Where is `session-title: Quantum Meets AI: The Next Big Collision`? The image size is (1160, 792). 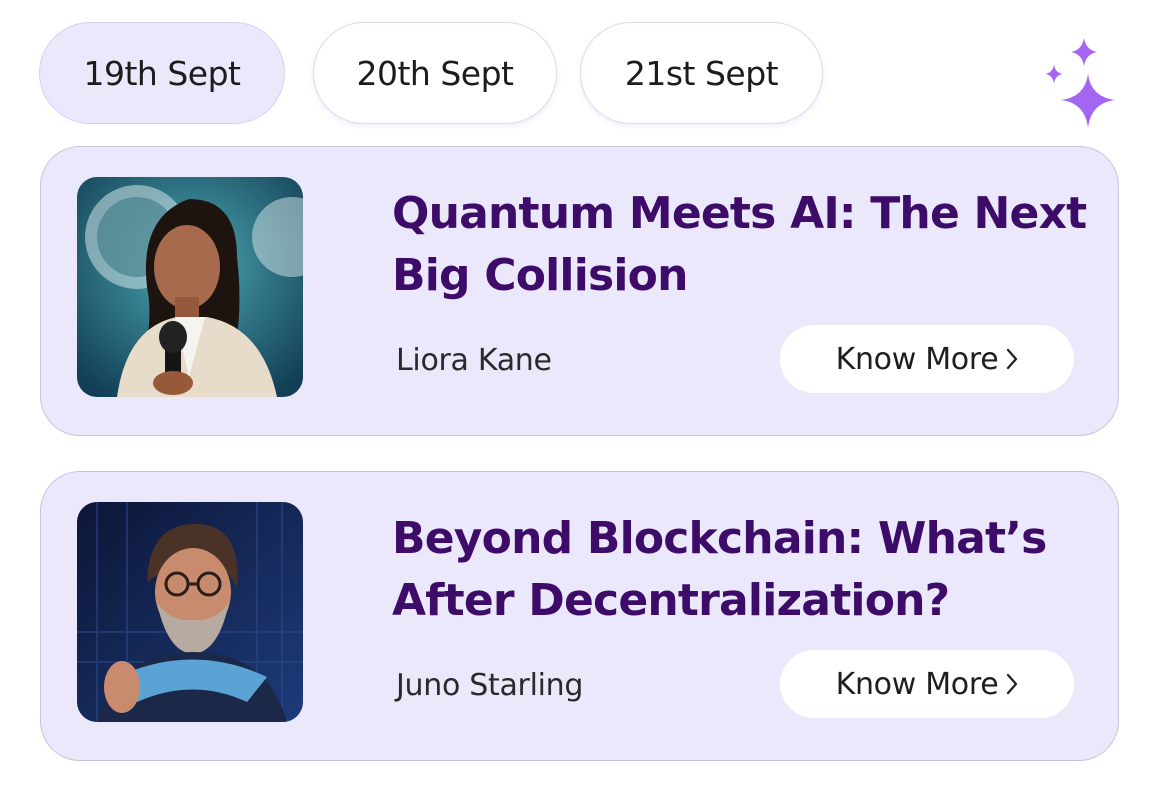
session-title: Quantum Meets AI: The Next Big Collision is located at coordinates (739, 244).